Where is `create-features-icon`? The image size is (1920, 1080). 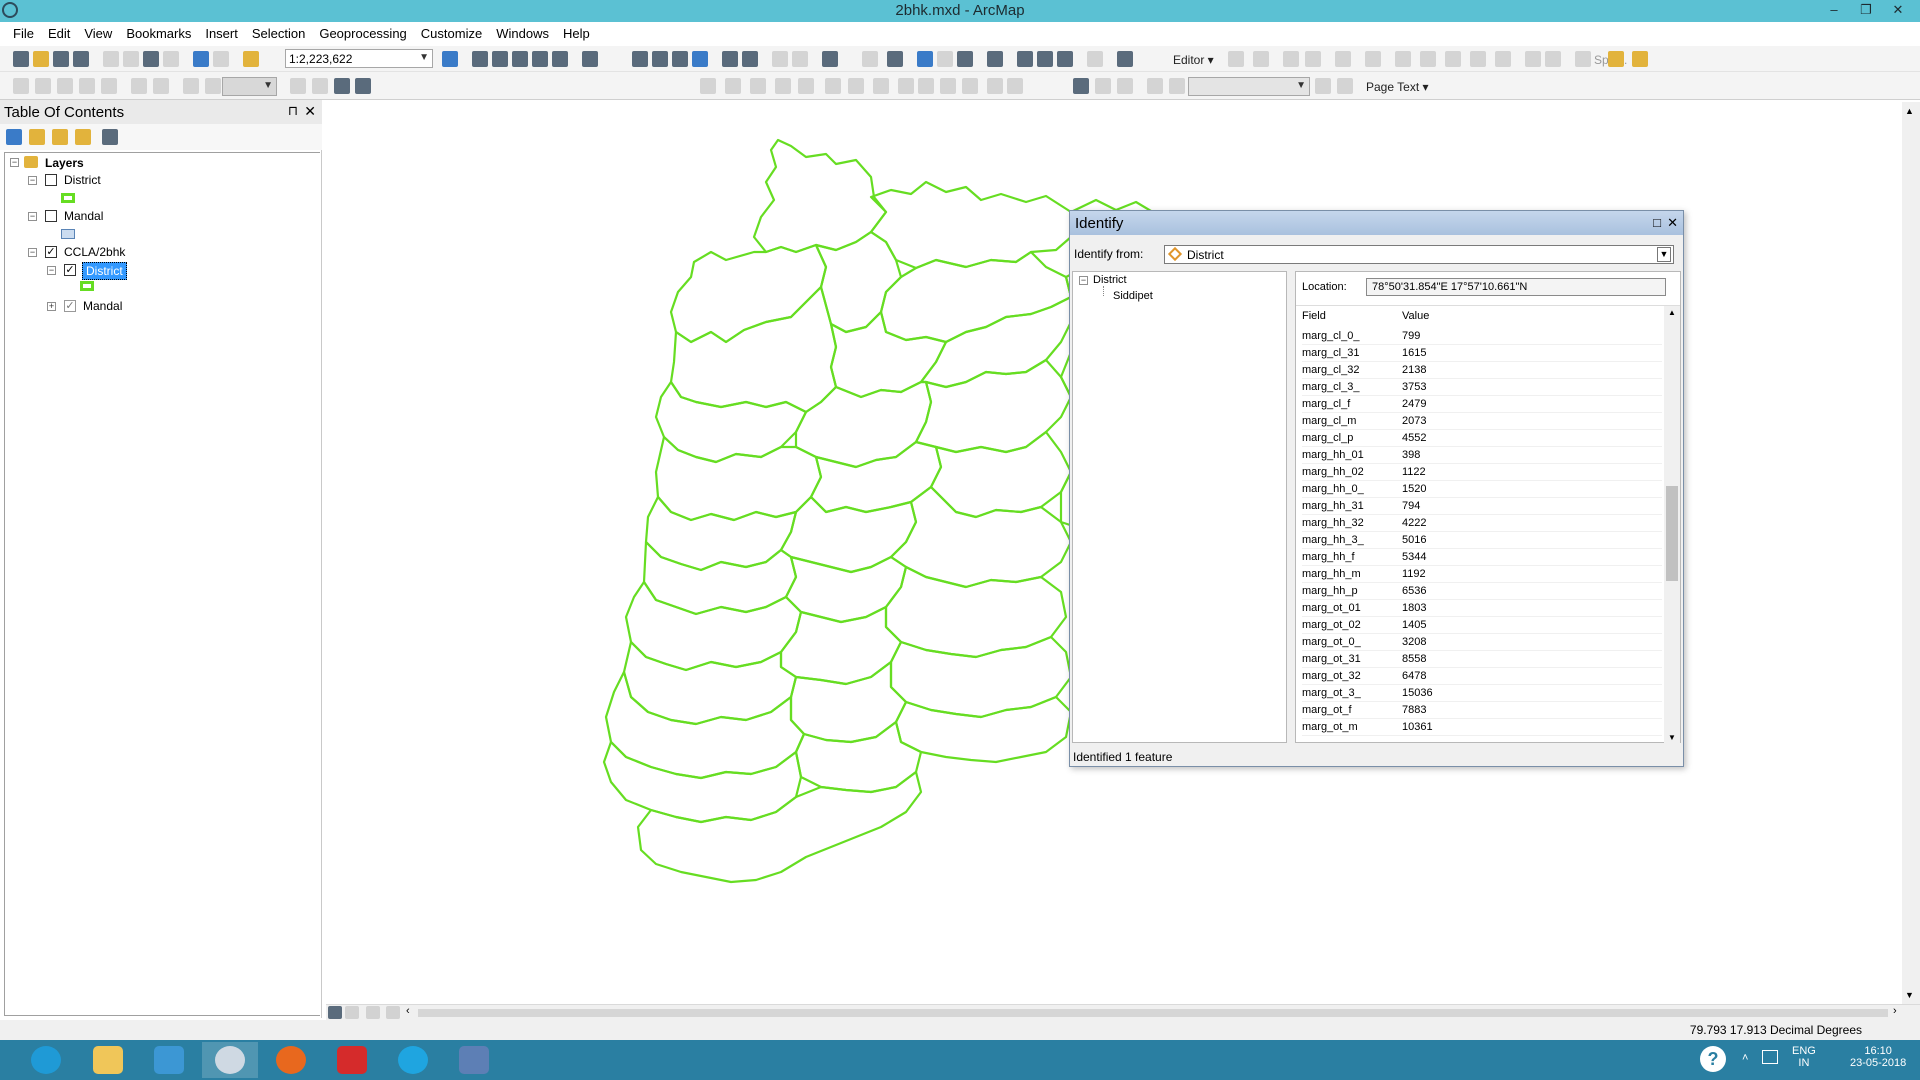 create-features-icon is located at coordinates (1616, 59).